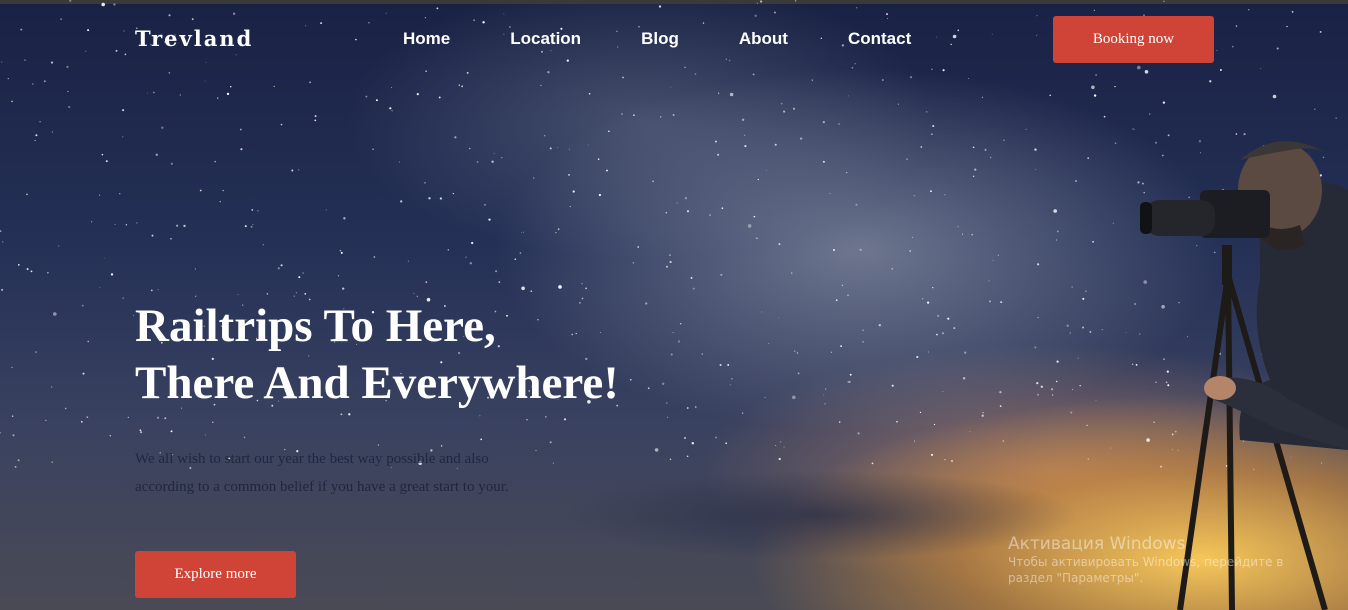  I want to click on explore-more-button: Explore more, so click(215, 574).